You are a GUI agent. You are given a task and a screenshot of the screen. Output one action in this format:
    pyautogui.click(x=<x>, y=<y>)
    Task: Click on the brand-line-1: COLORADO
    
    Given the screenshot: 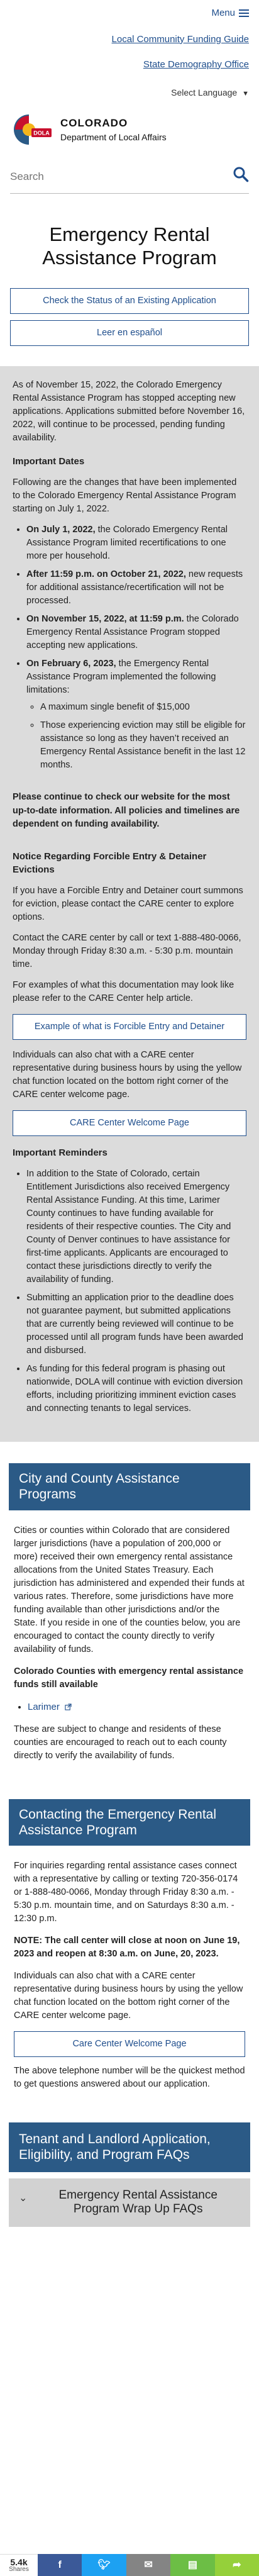 What is the action you would take?
    pyautogui.click(x=94, y=122)
    